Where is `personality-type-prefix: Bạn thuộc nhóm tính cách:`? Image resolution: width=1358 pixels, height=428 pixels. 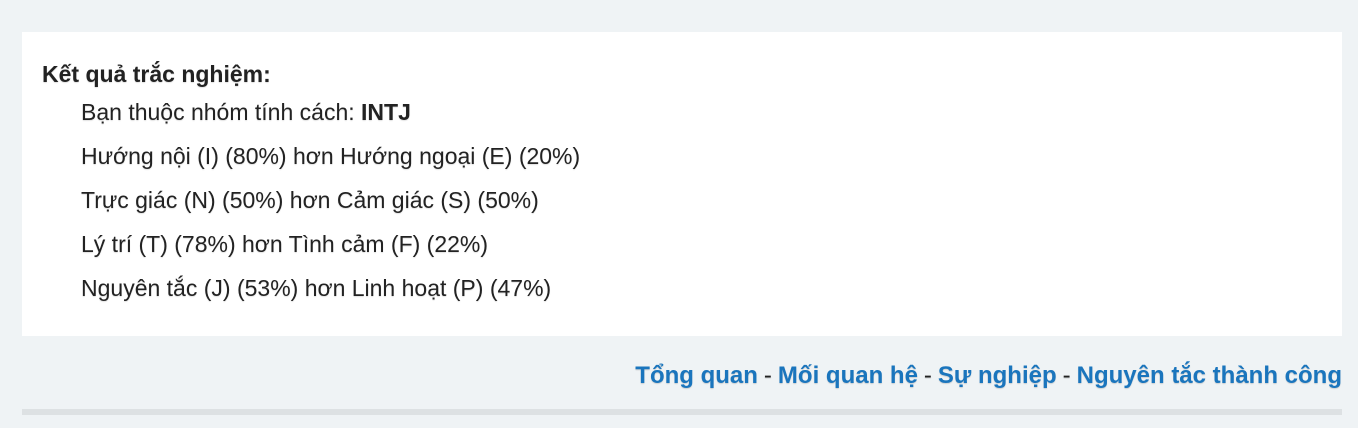
personality-type-prefix: Bạn thuộc nhóm tính cách: is located at coordinates (221, 112).